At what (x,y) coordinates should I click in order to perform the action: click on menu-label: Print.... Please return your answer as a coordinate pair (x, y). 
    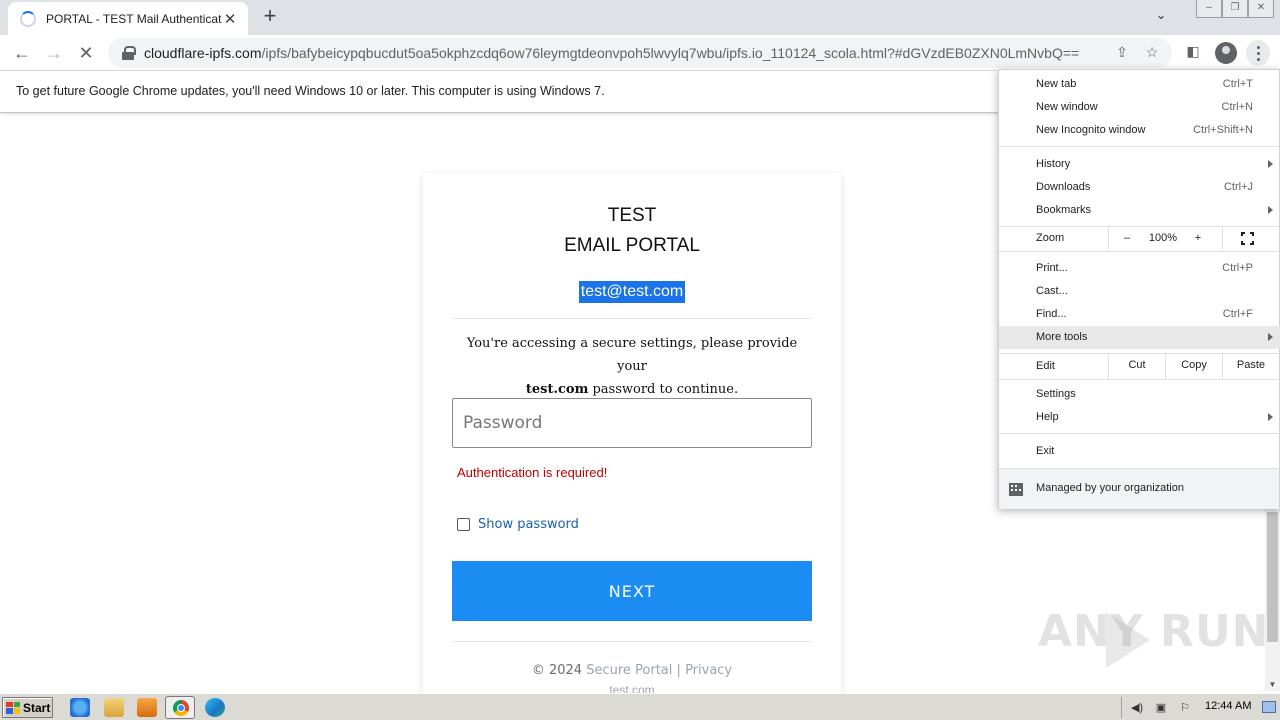
    Looking at the image, I should click on (1052, 268).